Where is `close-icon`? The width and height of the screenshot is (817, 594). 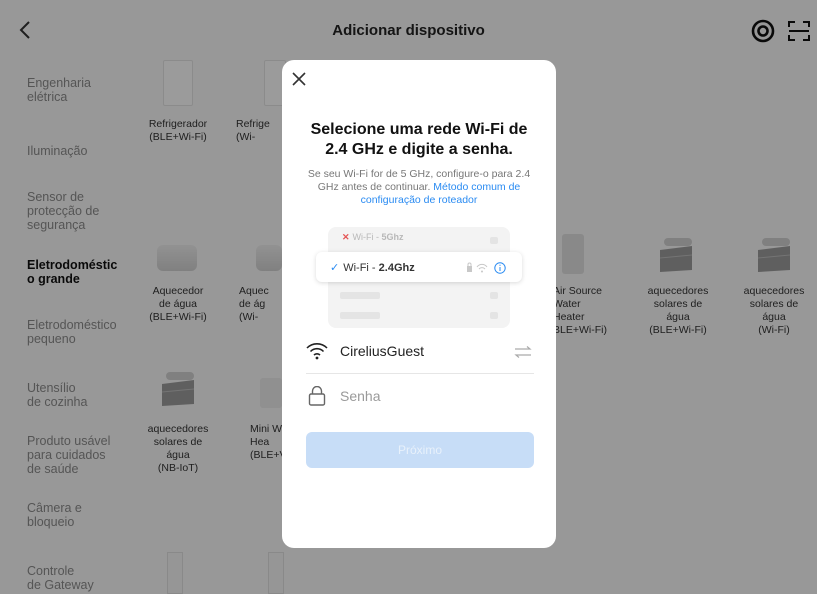
close-icon is located at coordinates (299, 79).